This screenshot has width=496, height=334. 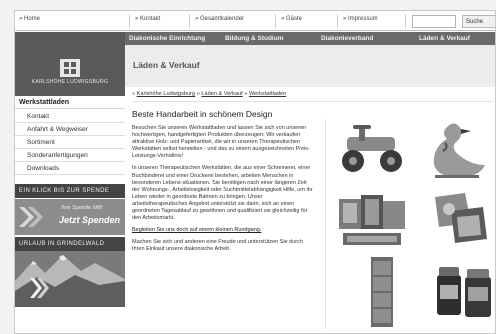 I want to click on wooden-toy-photo, so click(x=372, y=148).